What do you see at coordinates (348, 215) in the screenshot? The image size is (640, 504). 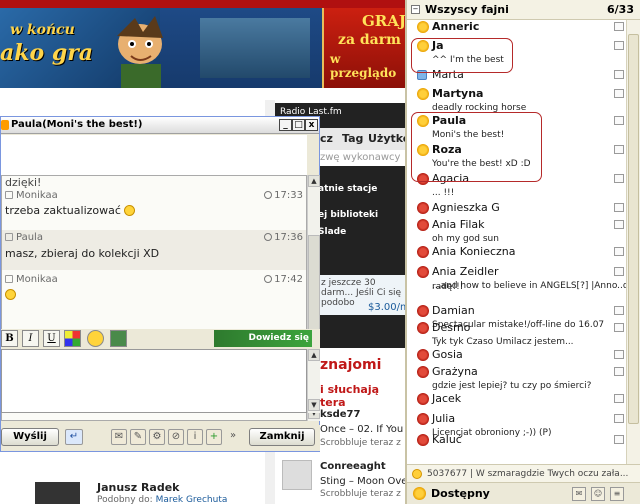 I see `radio-library: ej biblioteki` at bounding box center [348, 215].